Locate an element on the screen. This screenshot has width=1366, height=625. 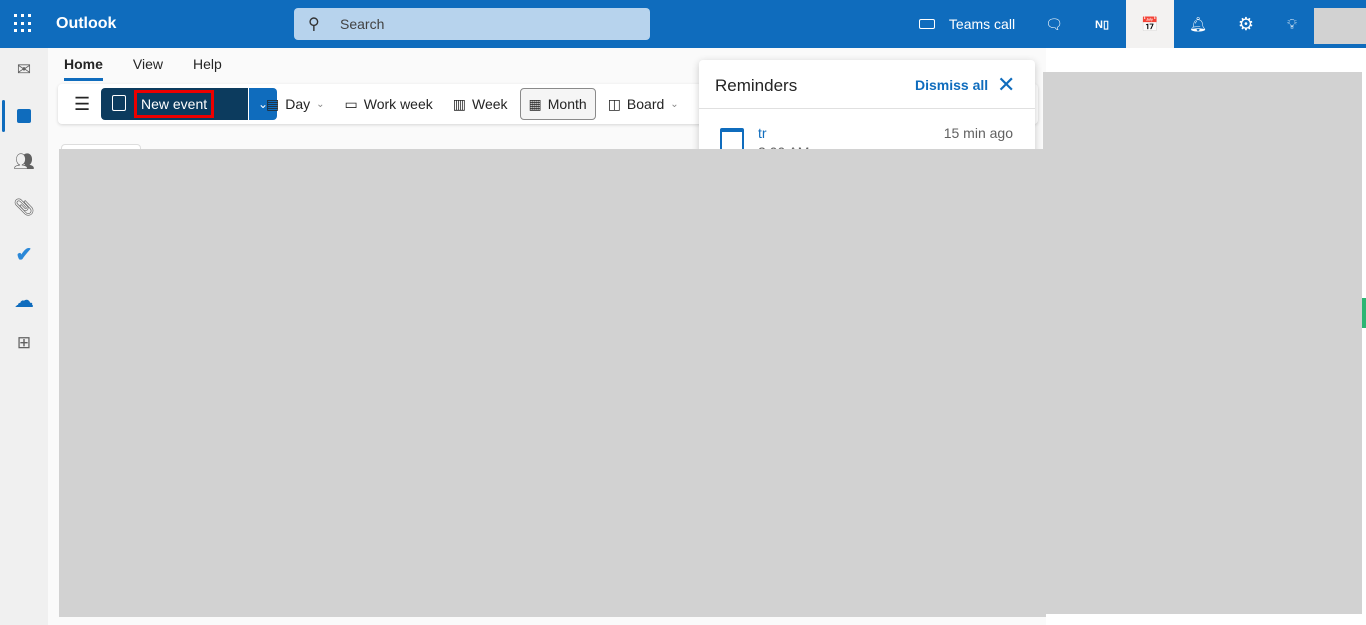
ribbon-tabs: Home View Help is located at coordinates (143, 68).